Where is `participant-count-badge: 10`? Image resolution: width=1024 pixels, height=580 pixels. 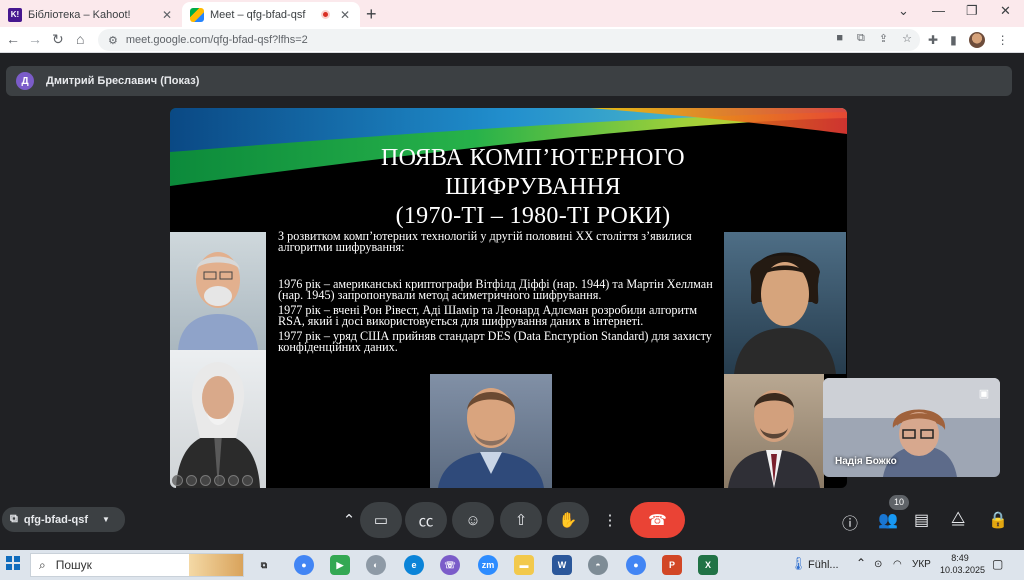
participant-count-badge: 10 is located at coordinates (899, 502).